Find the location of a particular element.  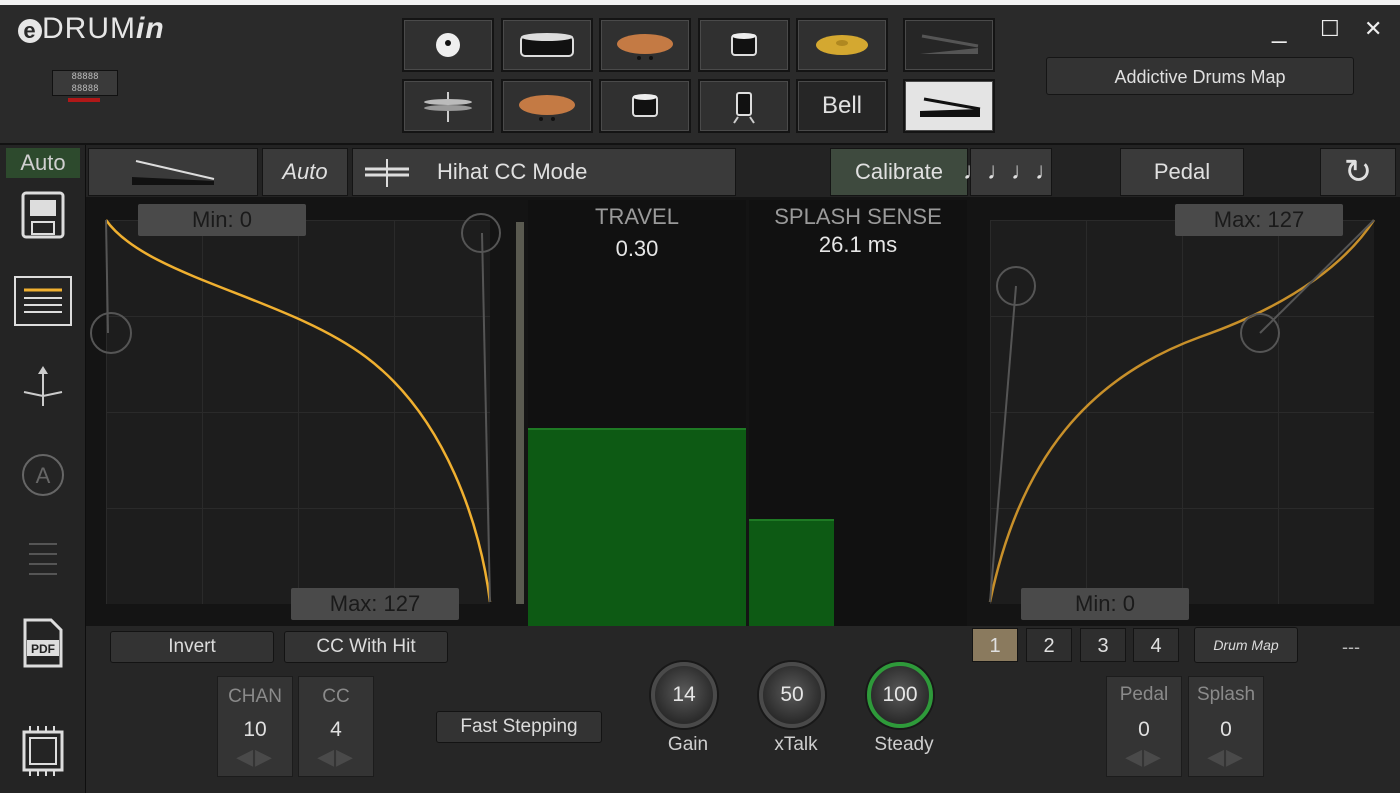

led-display: 88888 88888 is located at coordinates (85, 83).